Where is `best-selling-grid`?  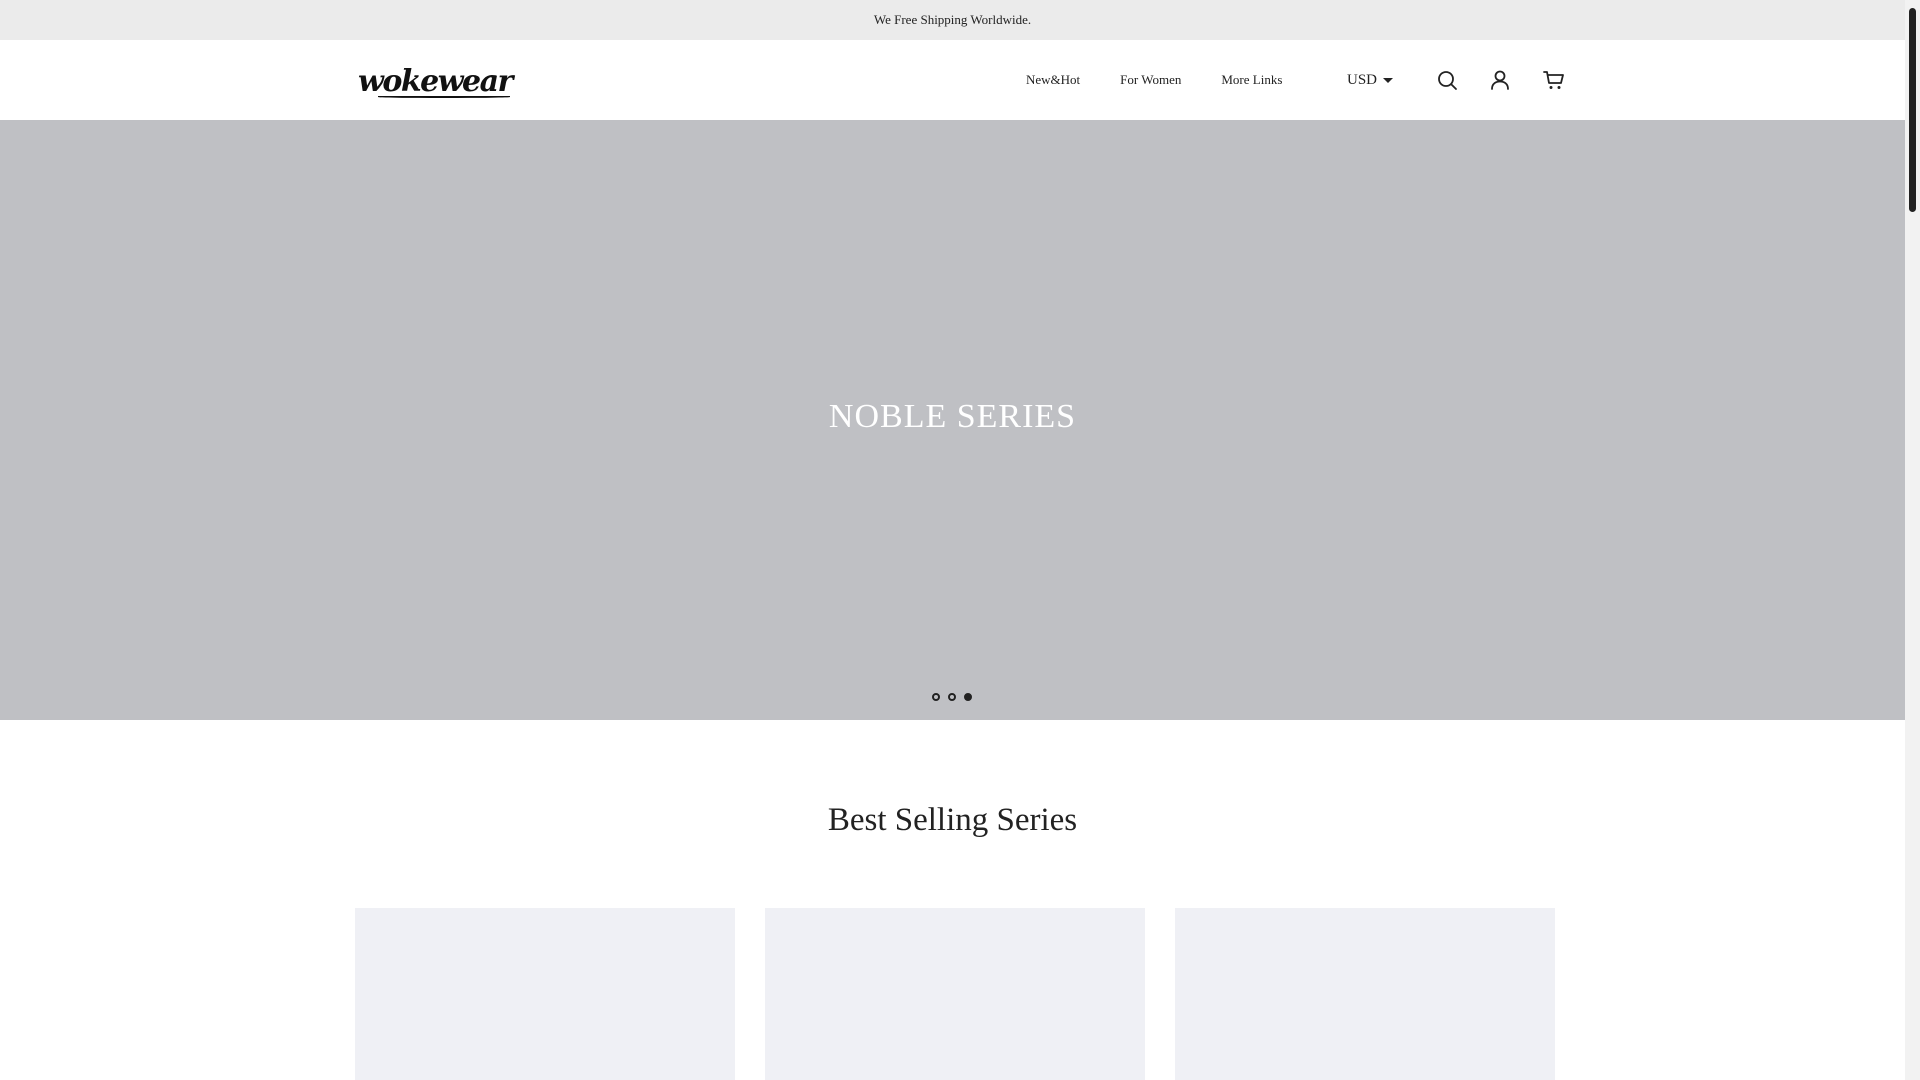
best-selling-grid is located at coordinates (955, 994).